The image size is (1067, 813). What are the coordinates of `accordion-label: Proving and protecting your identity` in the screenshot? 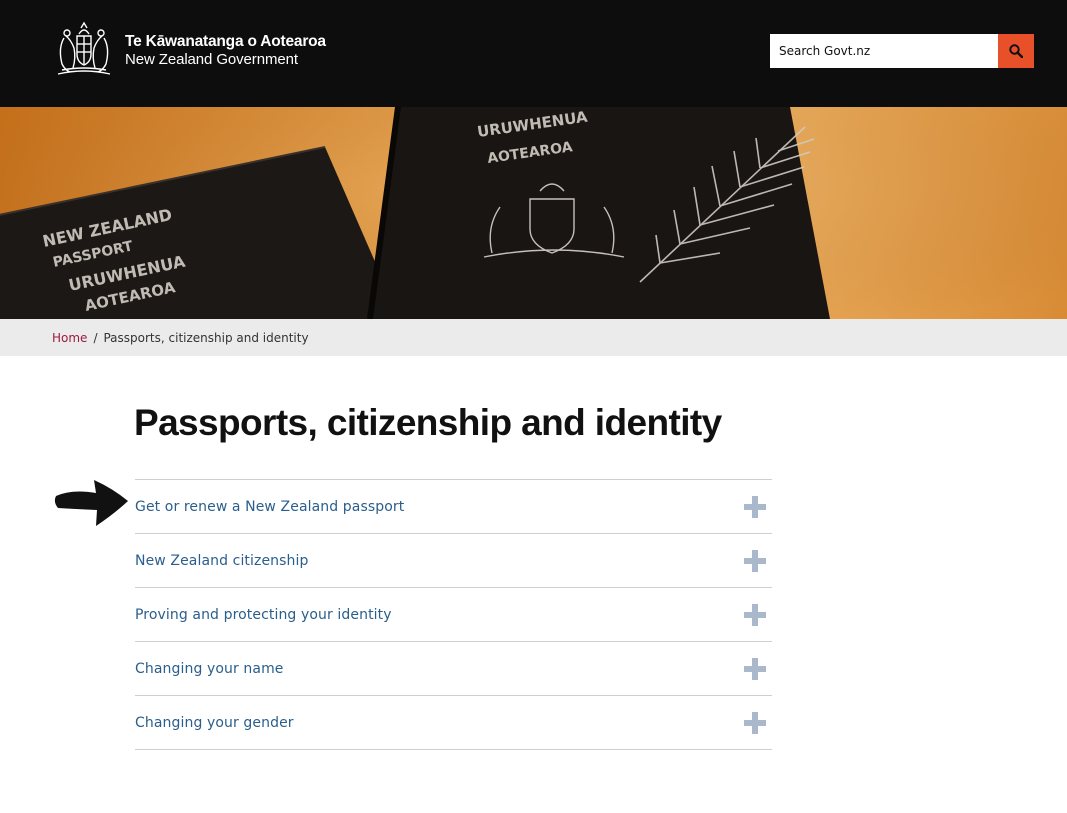 It's located at (263, 615).